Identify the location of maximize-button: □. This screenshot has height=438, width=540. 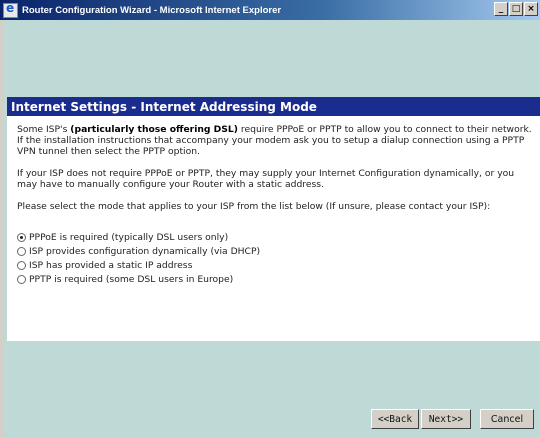
(516, 9).